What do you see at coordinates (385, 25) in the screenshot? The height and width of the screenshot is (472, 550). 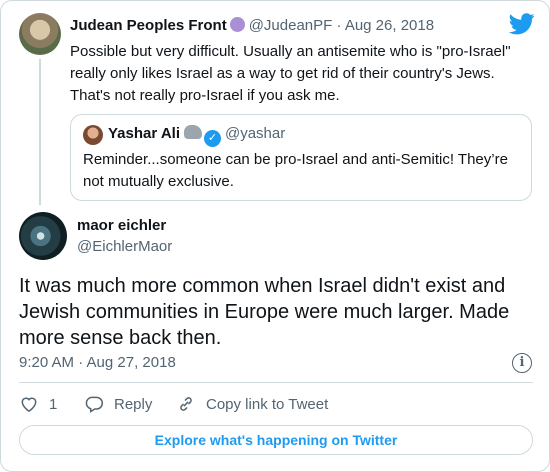 I see `parent-date: · Aug 26, 2018` at bounding box center [385, 25].